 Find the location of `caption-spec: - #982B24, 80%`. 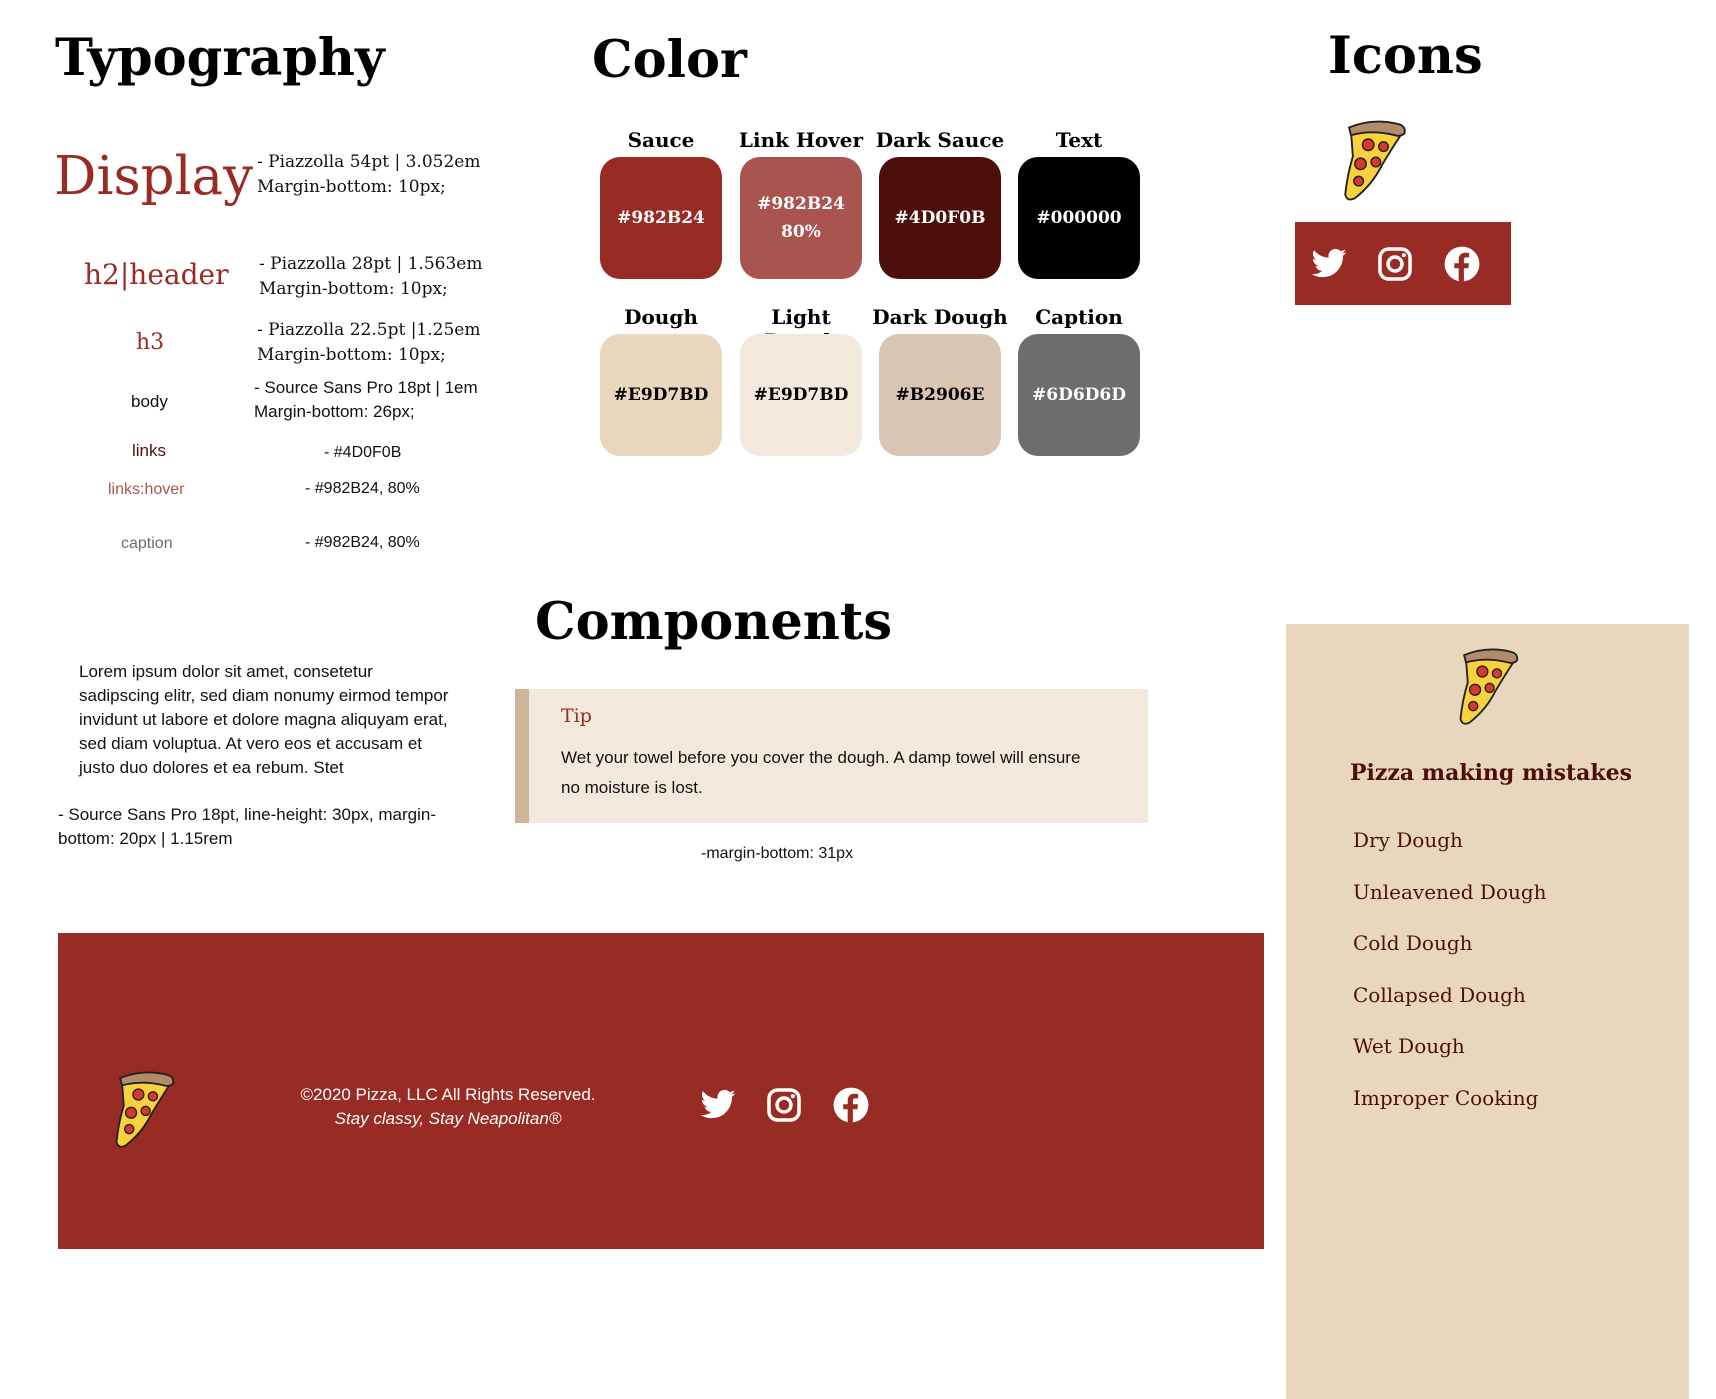

caption-spec: - #982B24, 80% is located at coordinates (362, 542).